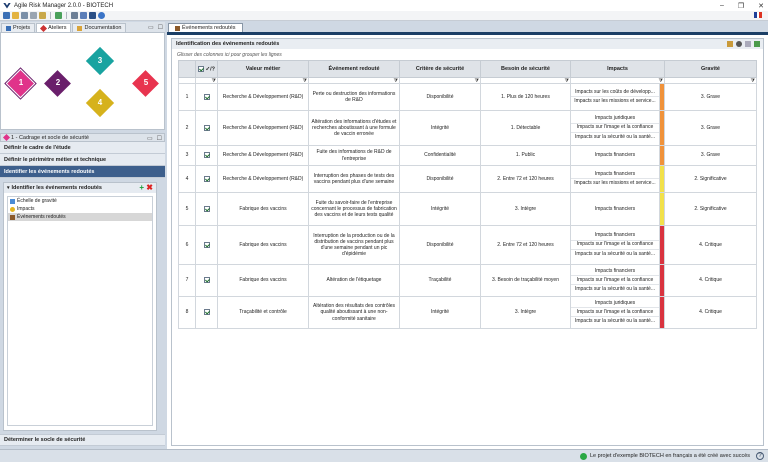 This screenshot has height=462, width=768. I want to click on maximize-button: ❐, so click(741, 6).